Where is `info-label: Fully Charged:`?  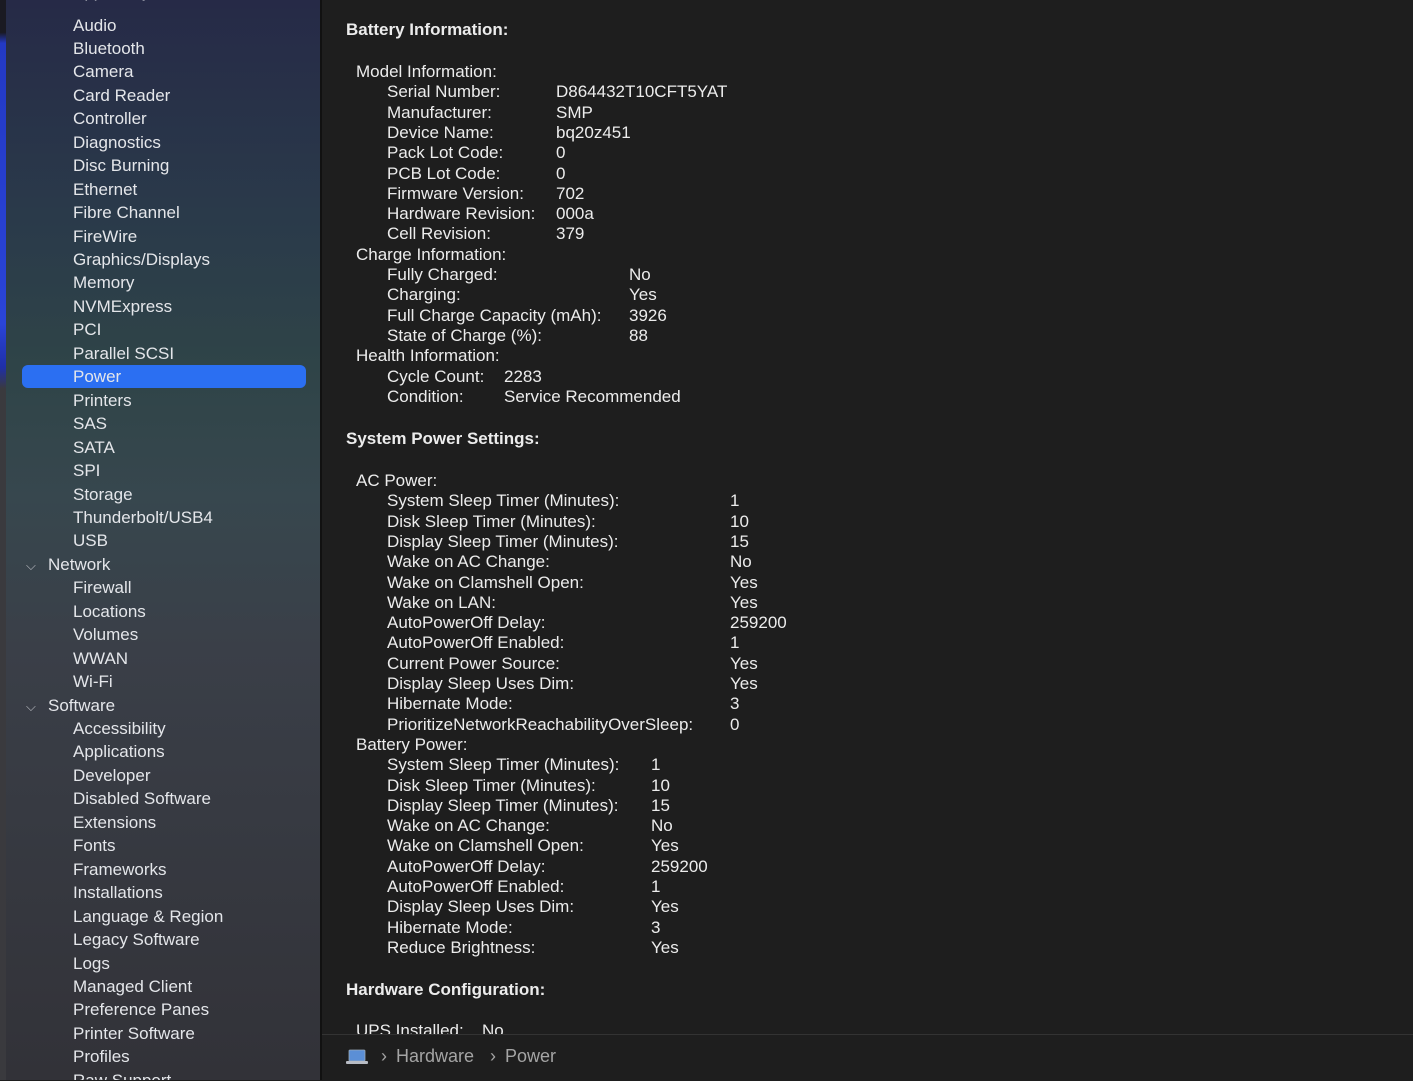
info-label: Fully Charged: is located at coordinates (442, 274).